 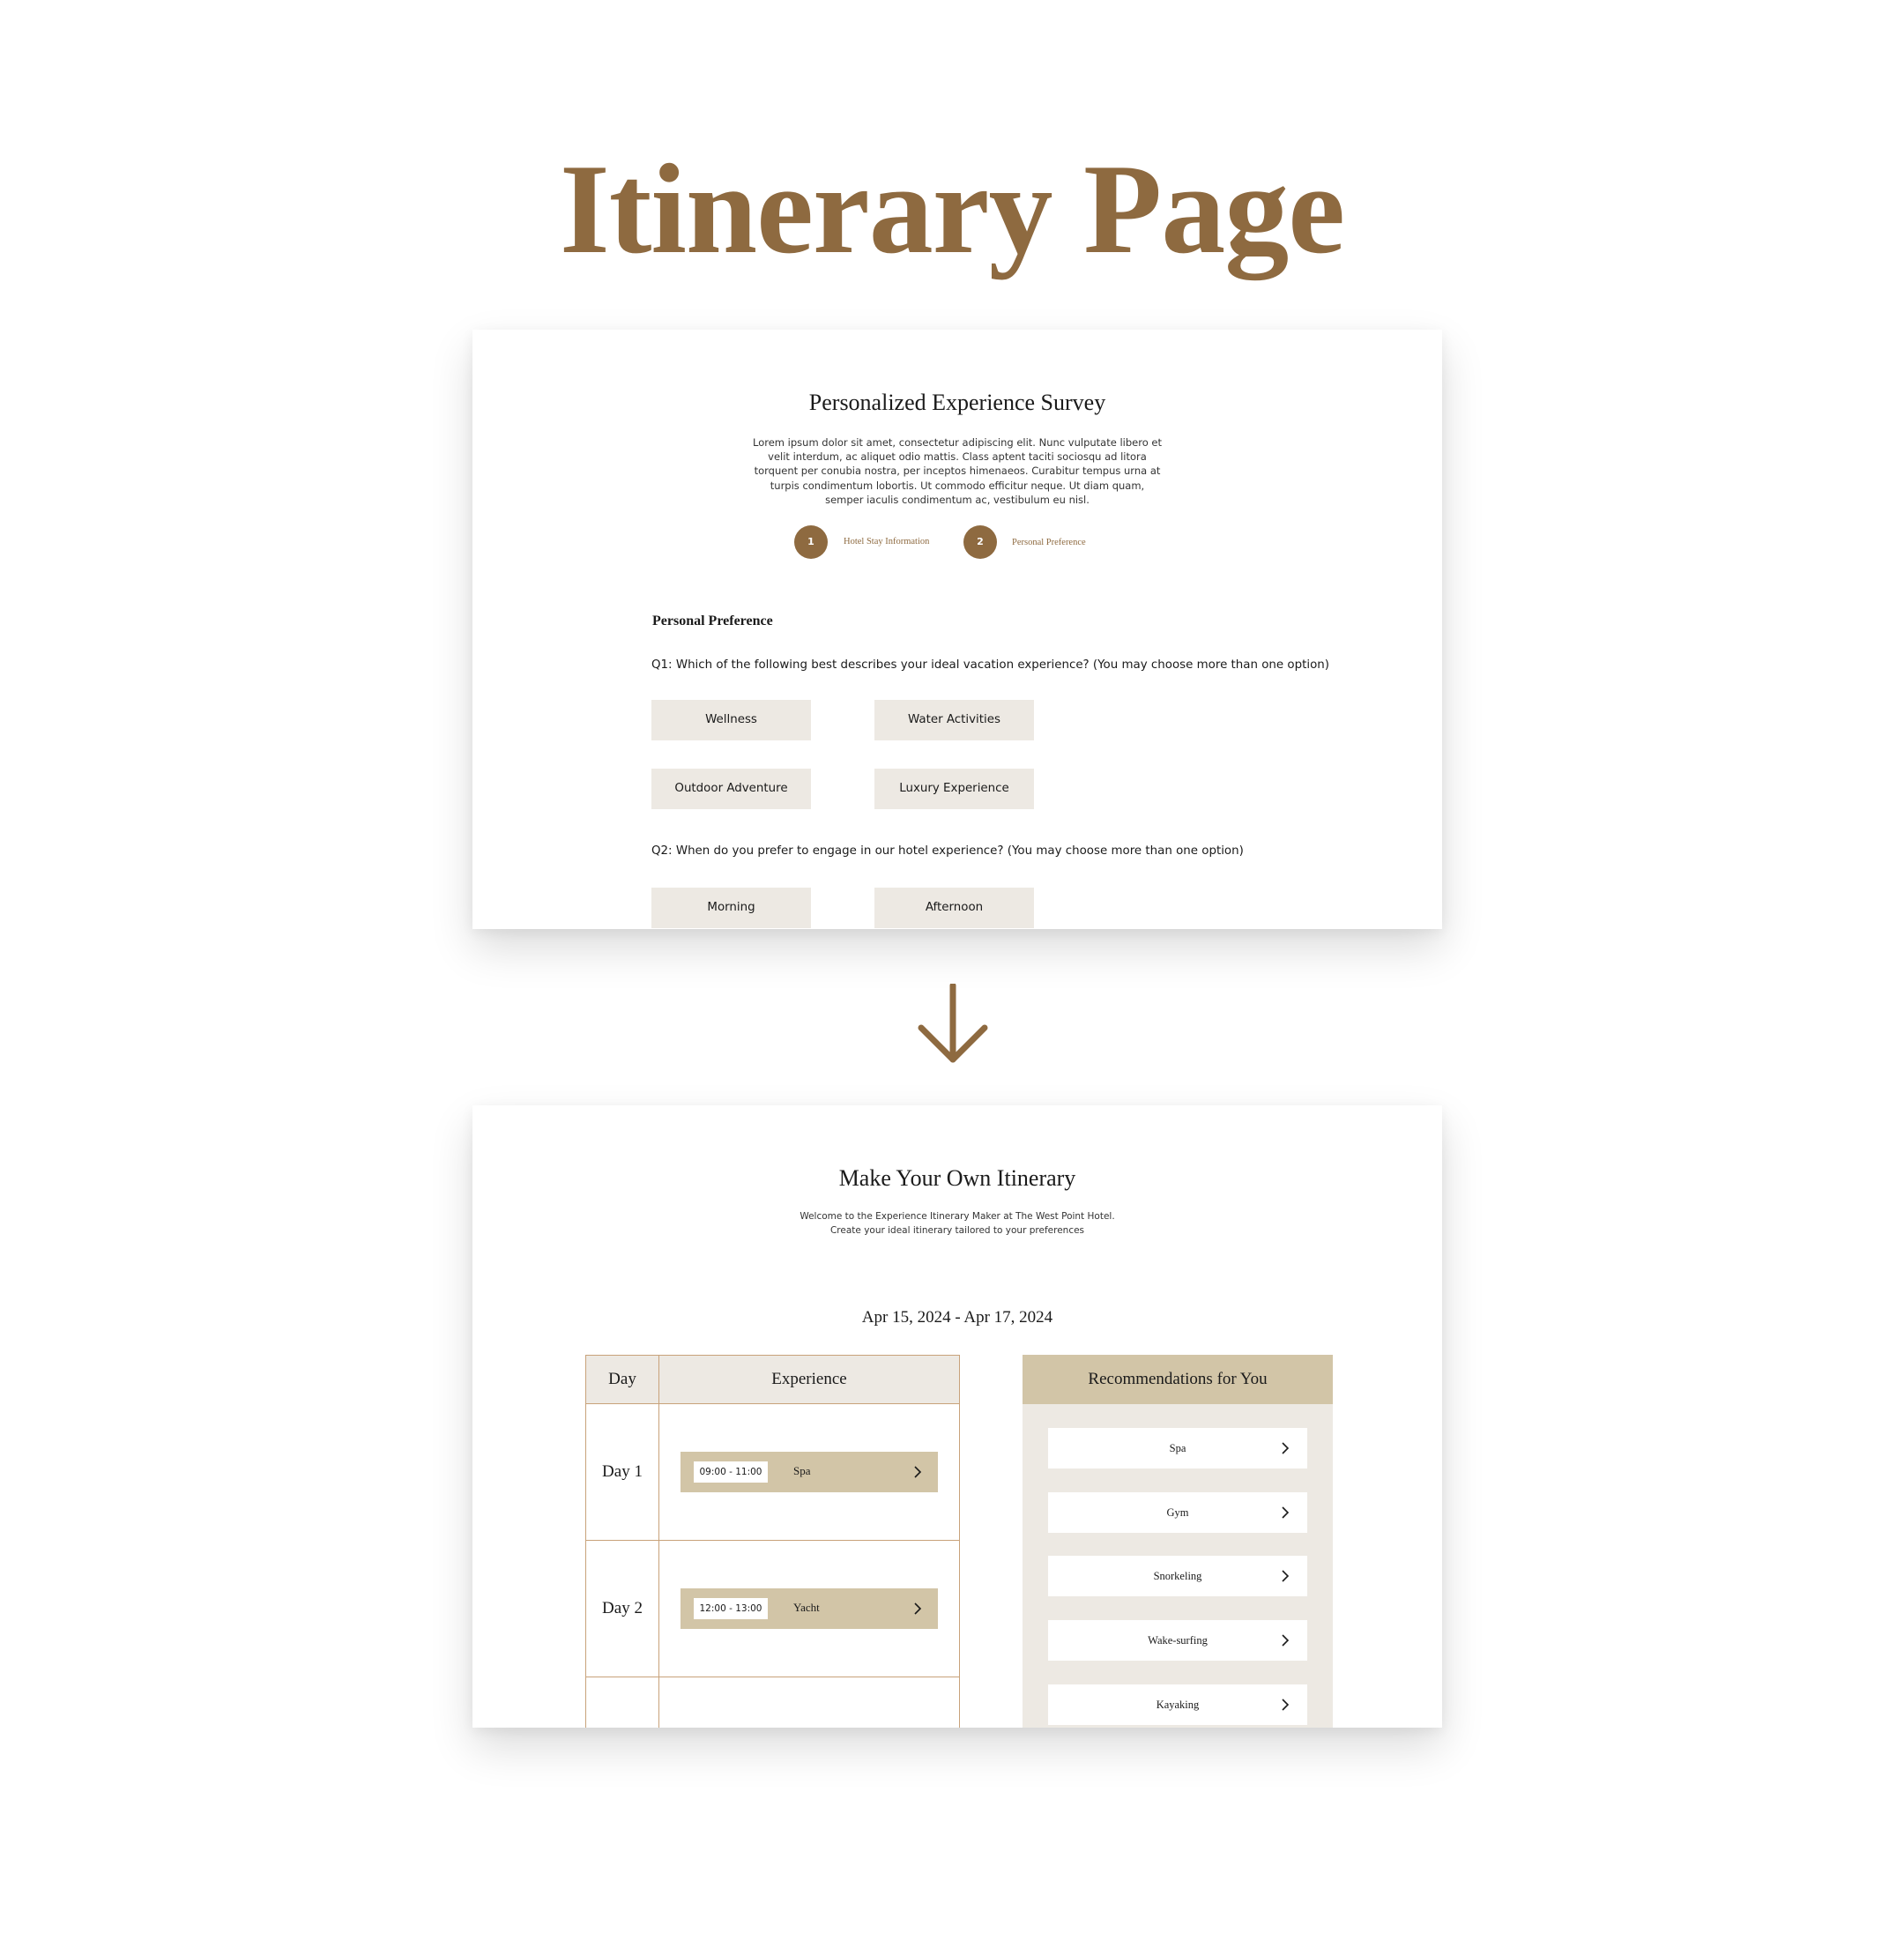 I want to click on experience-name: Yacht, so click(x=806, y=1607).